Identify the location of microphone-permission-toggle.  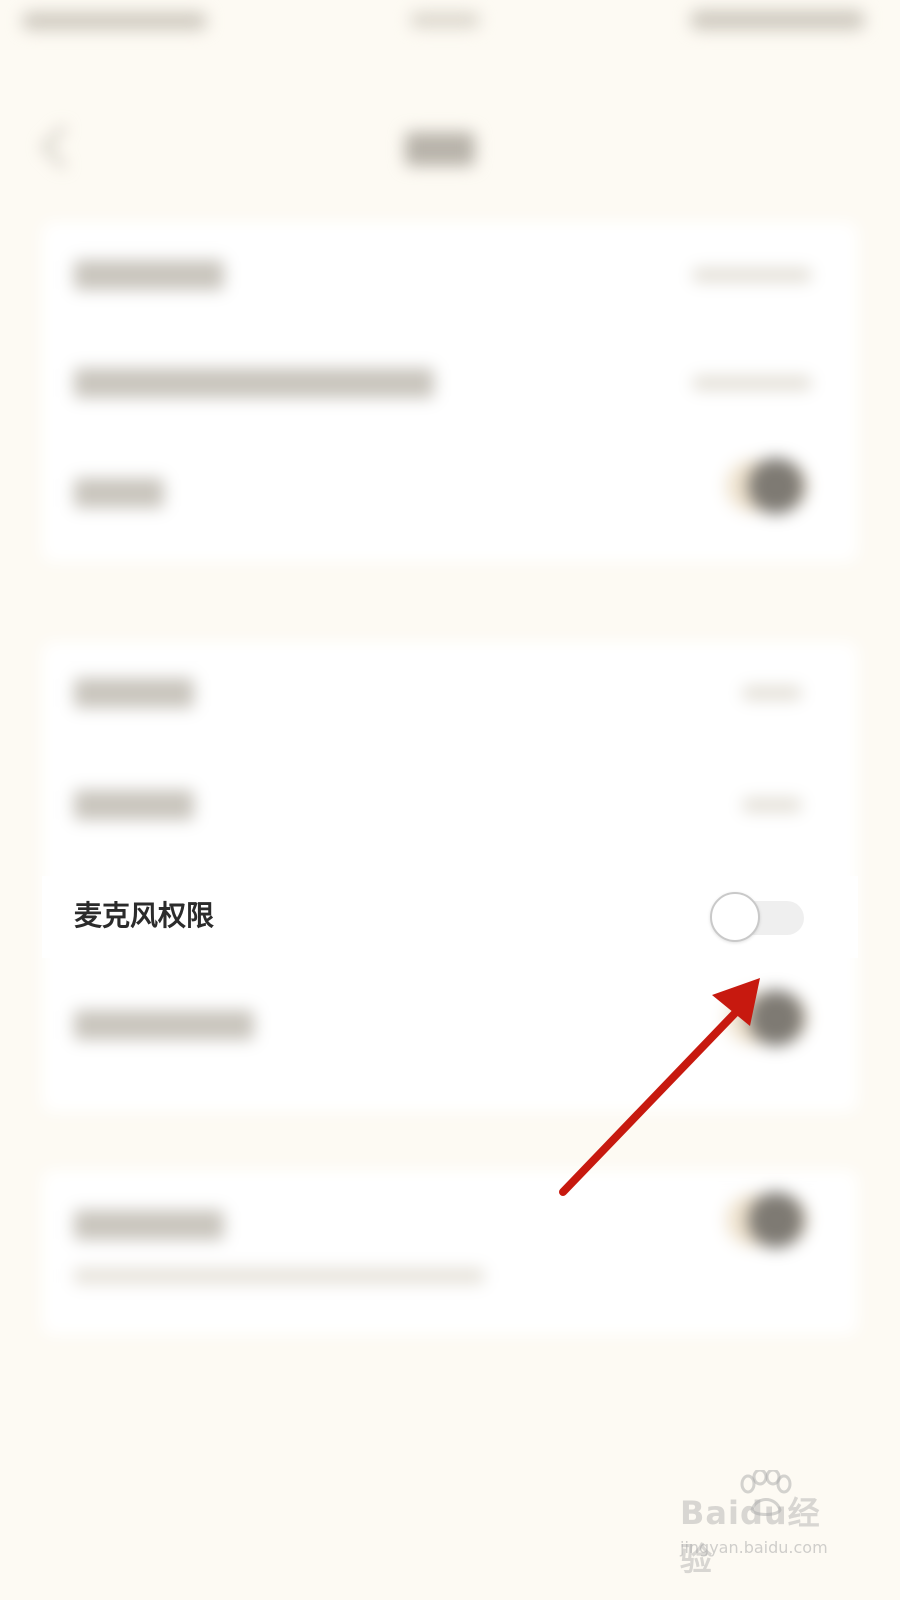
(757, 918).